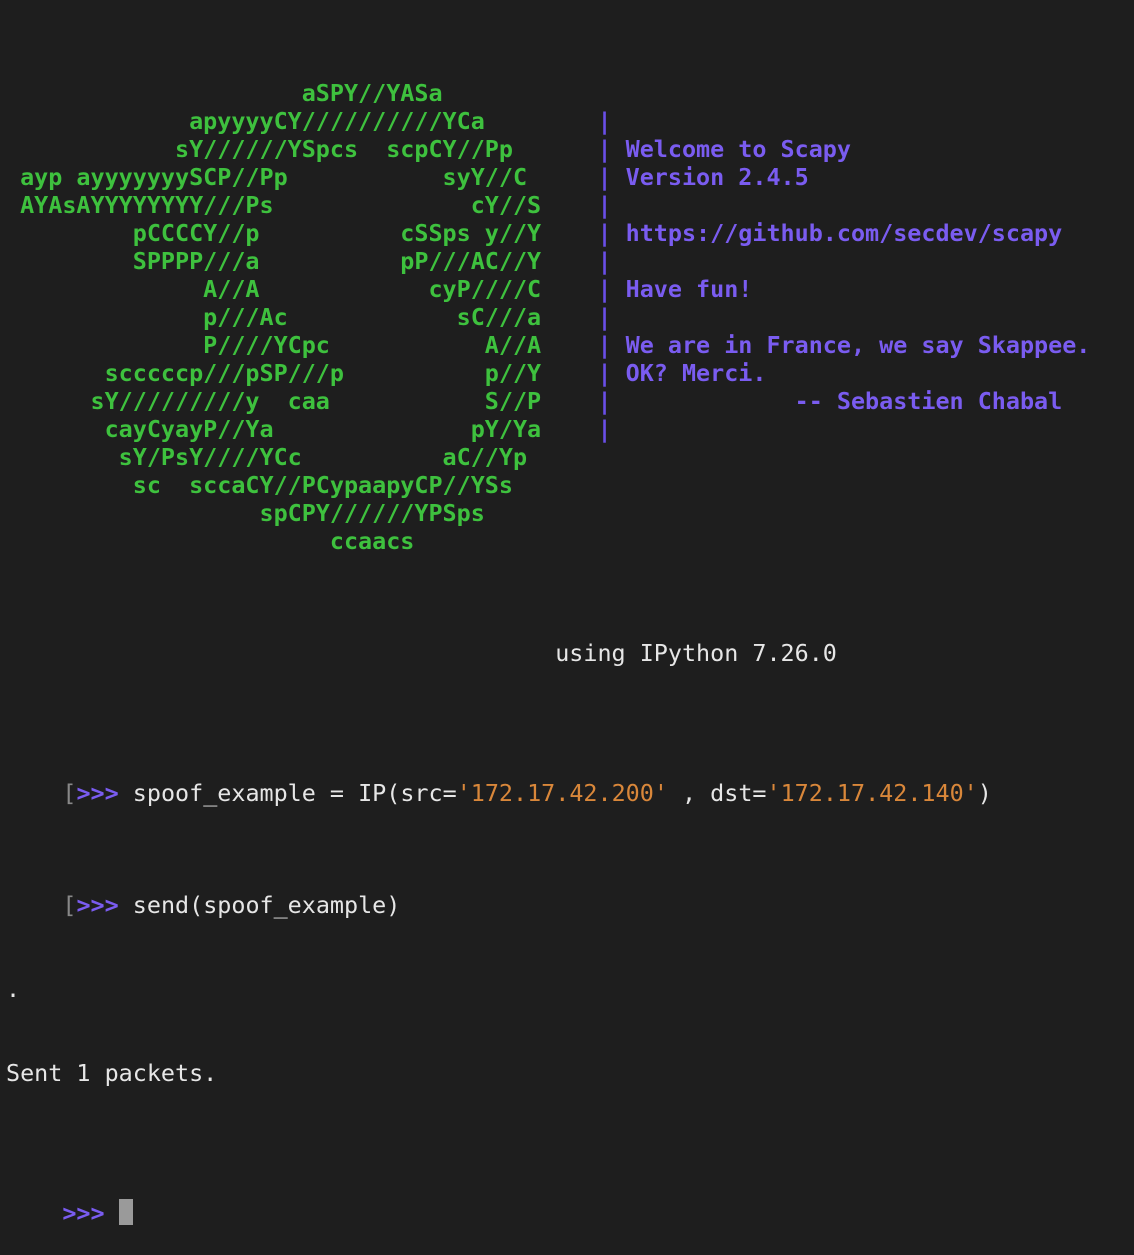 This screenshot has width=1134, height=1255. Describe the element at coordinates (302, 261) in the screenshot. I see `ascii-art-text: SPPPP///a pP///AC//Y` at that location.